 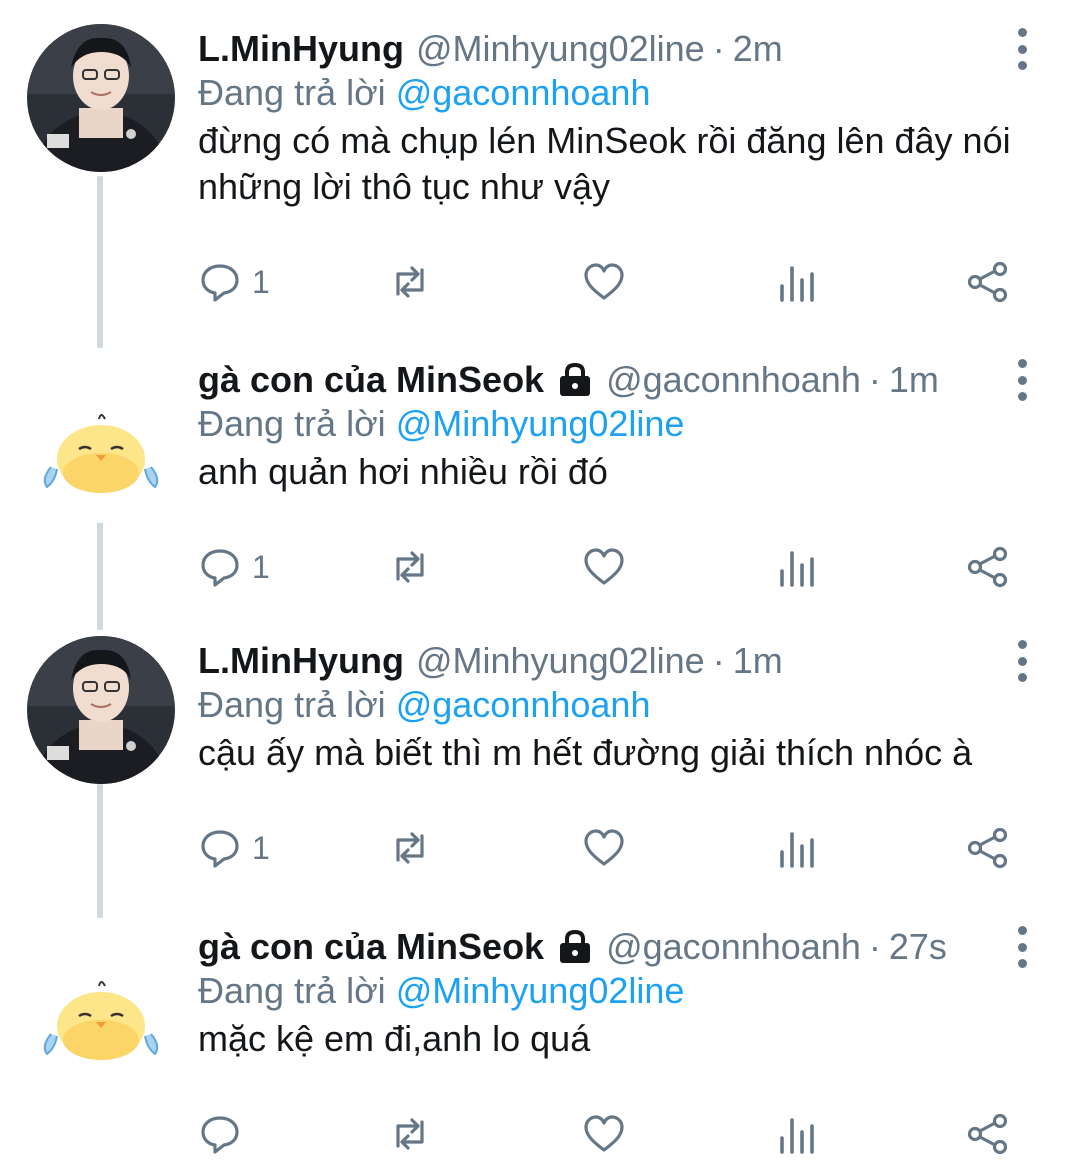 I want to click on tweet-header: gà con của MinSeok @gaconnhoanh · 1m, so click(x=568, y=380).